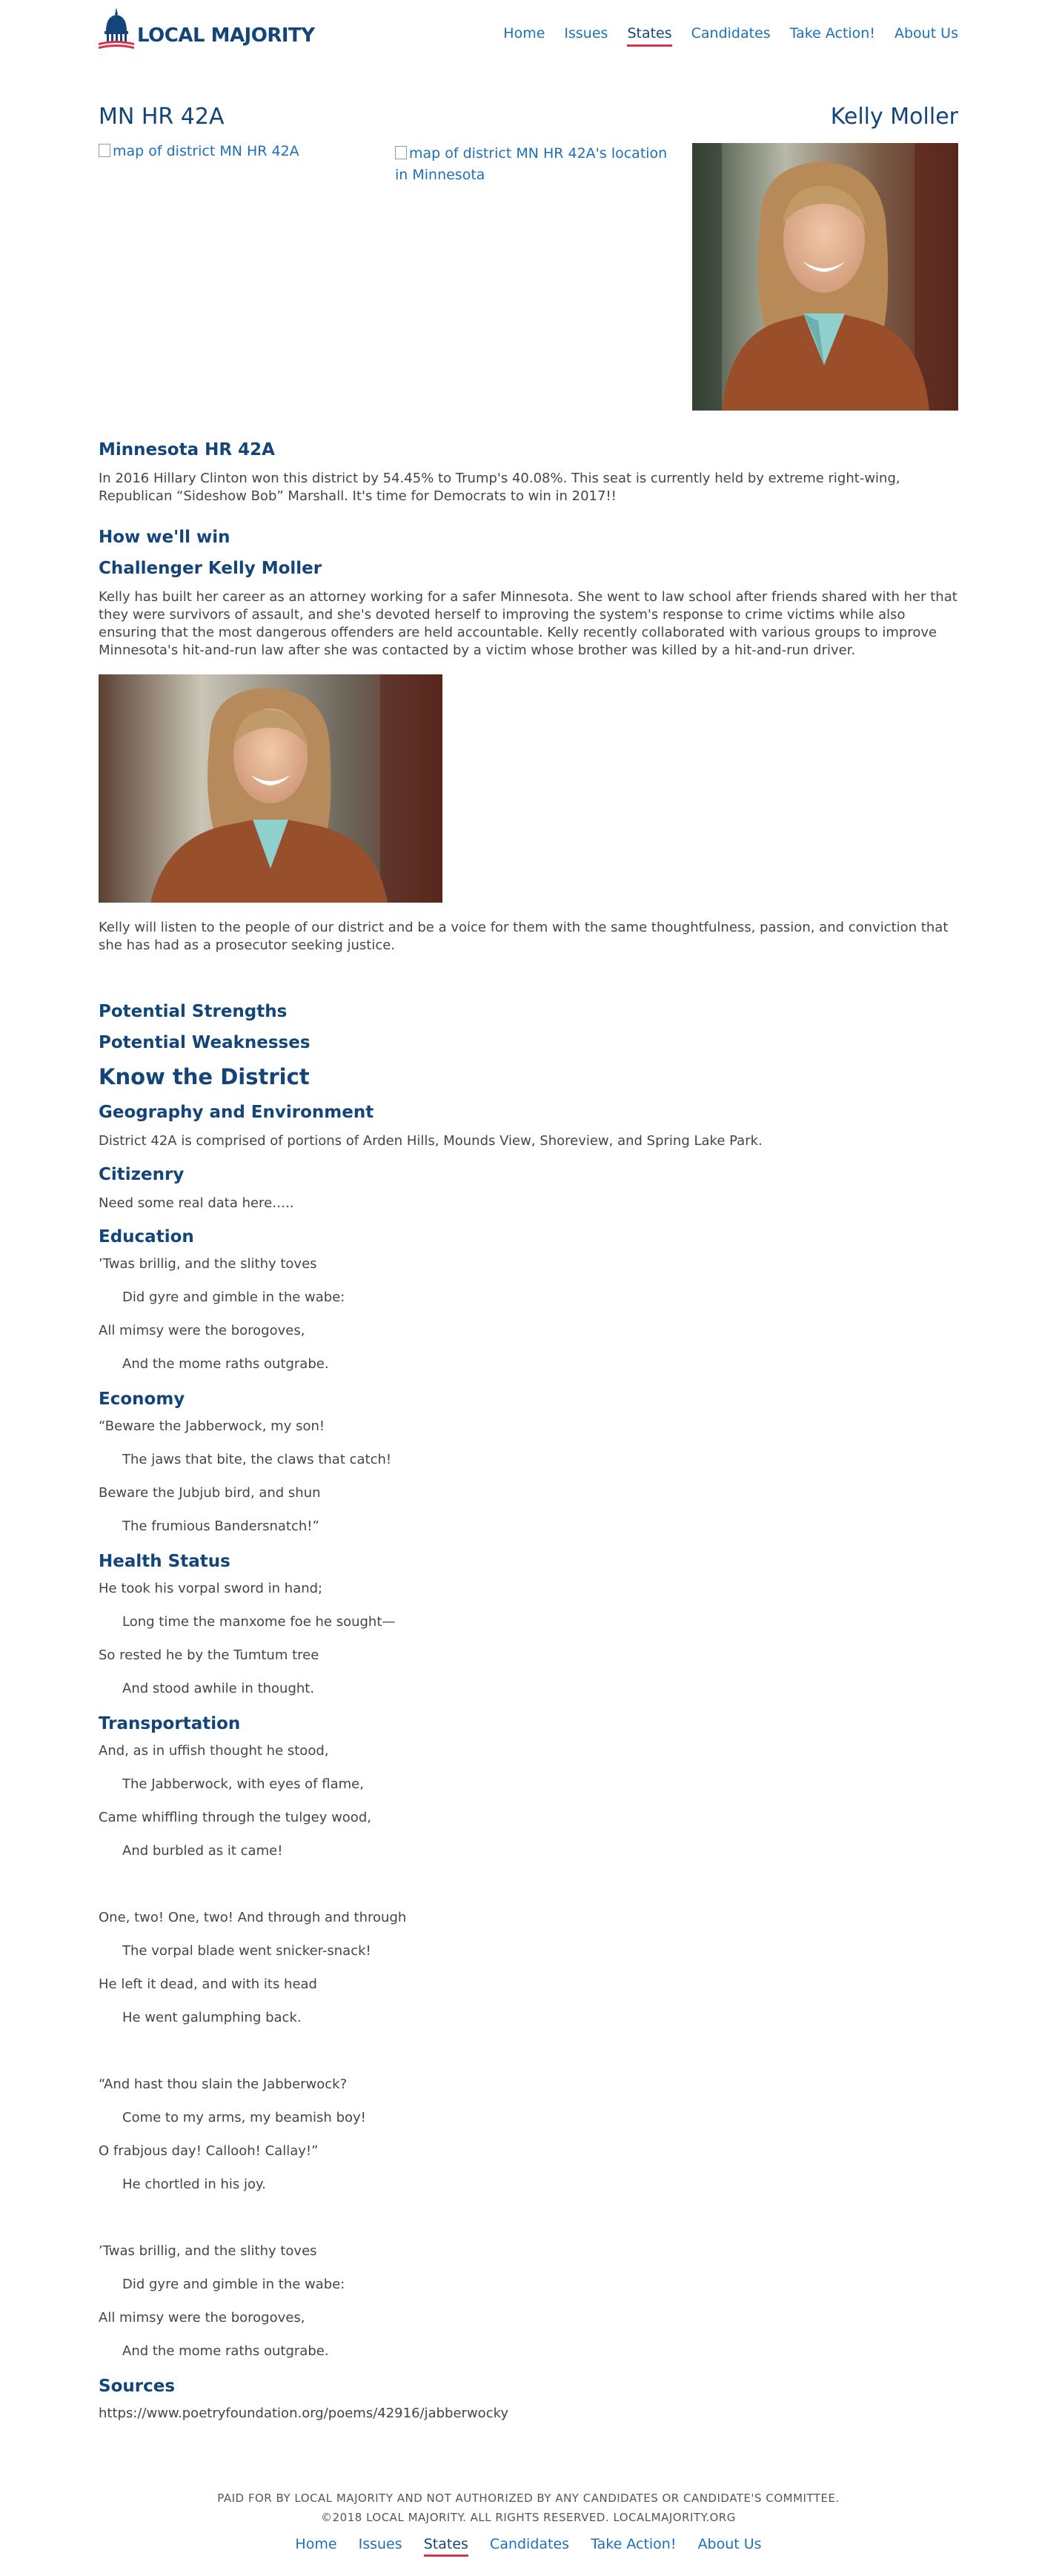 The height and width of the screenshot is (2576, 1059). Describe the element at coordinates (633, 2545) in the screenshot. I see `footer-nav-take-action: Take Action!` at that location.